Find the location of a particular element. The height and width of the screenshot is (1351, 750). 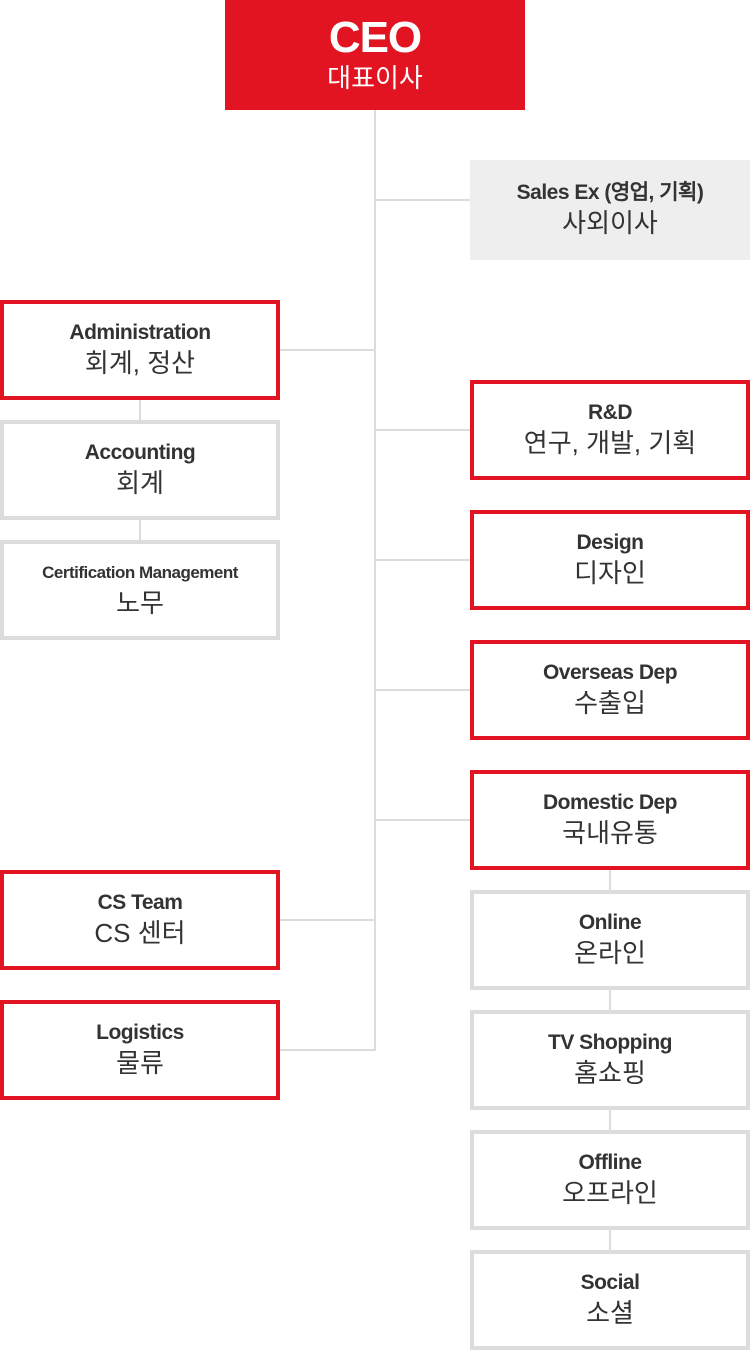

connector-administration is located at coordinates (327, 350).